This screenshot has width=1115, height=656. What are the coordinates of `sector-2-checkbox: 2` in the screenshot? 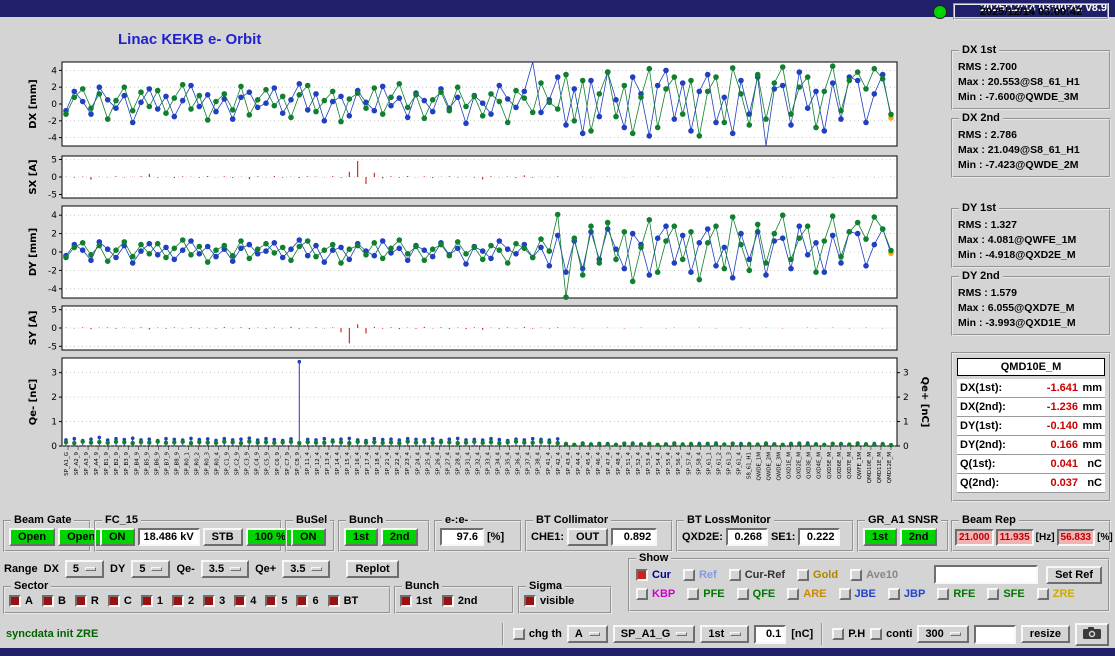 It's located at (182, 601).